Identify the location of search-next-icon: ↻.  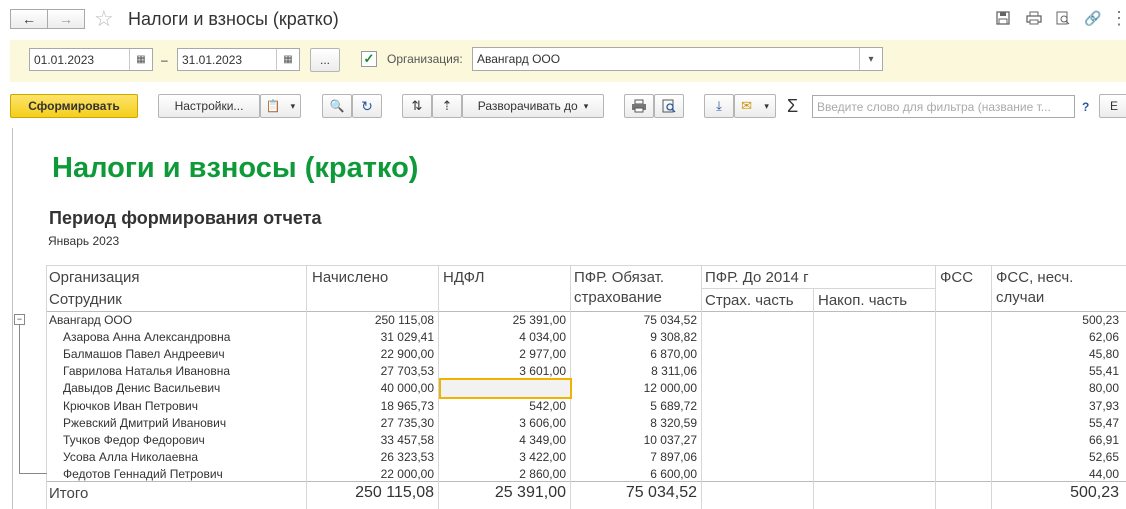
(367, 105).